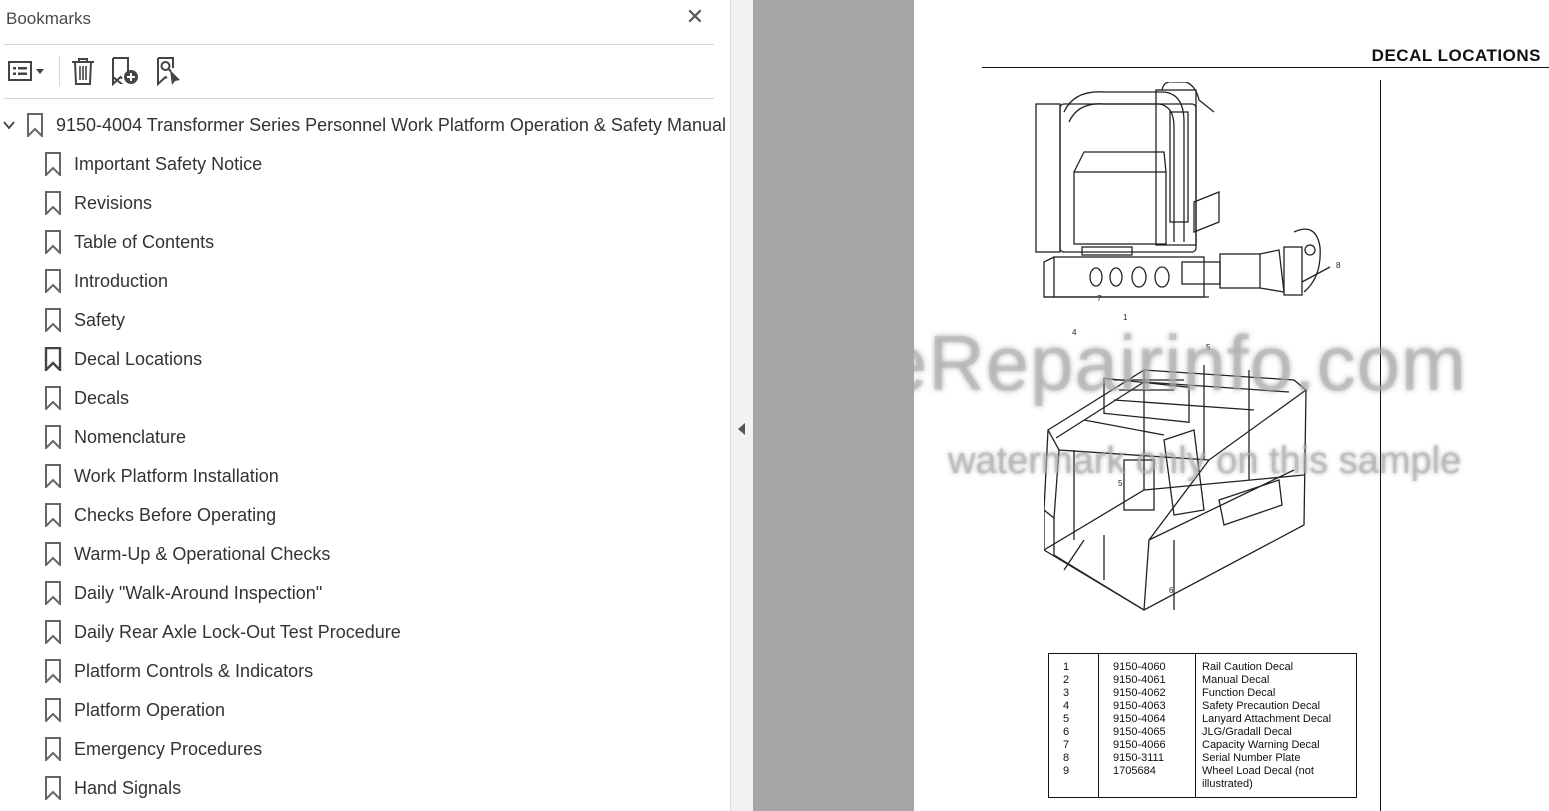 The image size is (1549, 811). Describe the element at coordinates (129, 242) in the screenshot. I see `bookmark-item: Table of Contents` at that location.